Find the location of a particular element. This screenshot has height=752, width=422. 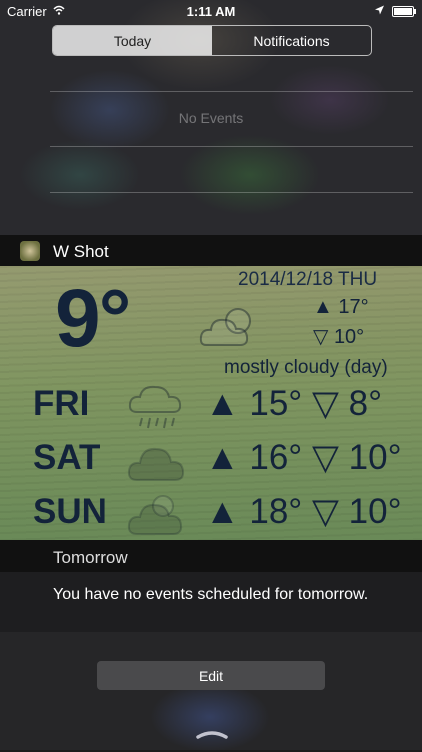

today-notifications-segmented-control: Today Notifications is located at coordinates (212, 40).